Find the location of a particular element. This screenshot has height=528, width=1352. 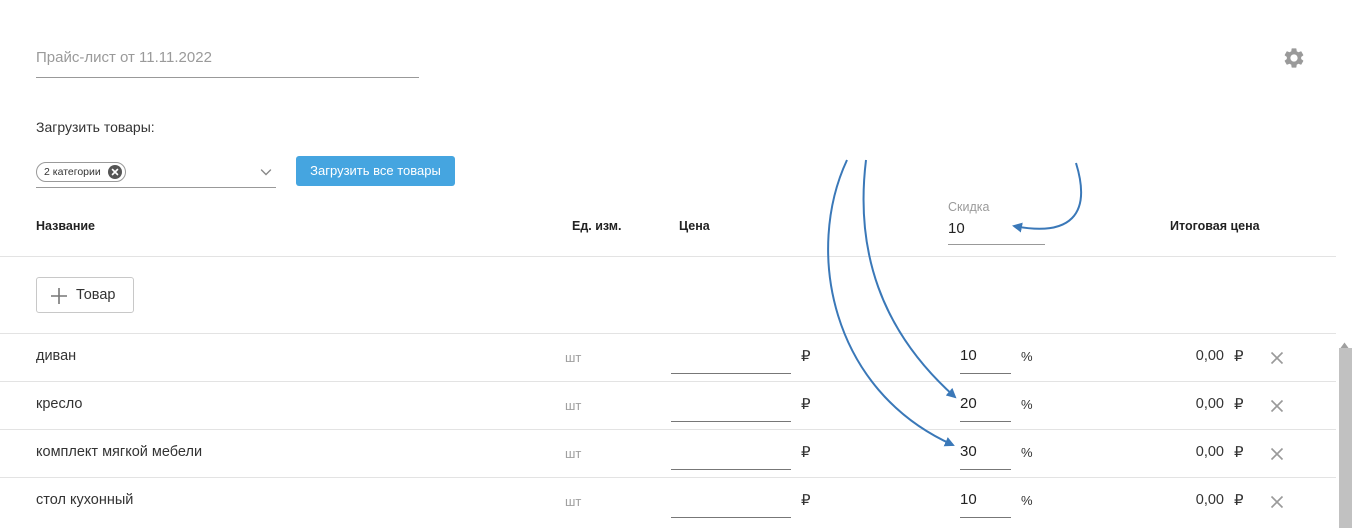

category-chip: 2 категории is located at coordinates (81, 172).